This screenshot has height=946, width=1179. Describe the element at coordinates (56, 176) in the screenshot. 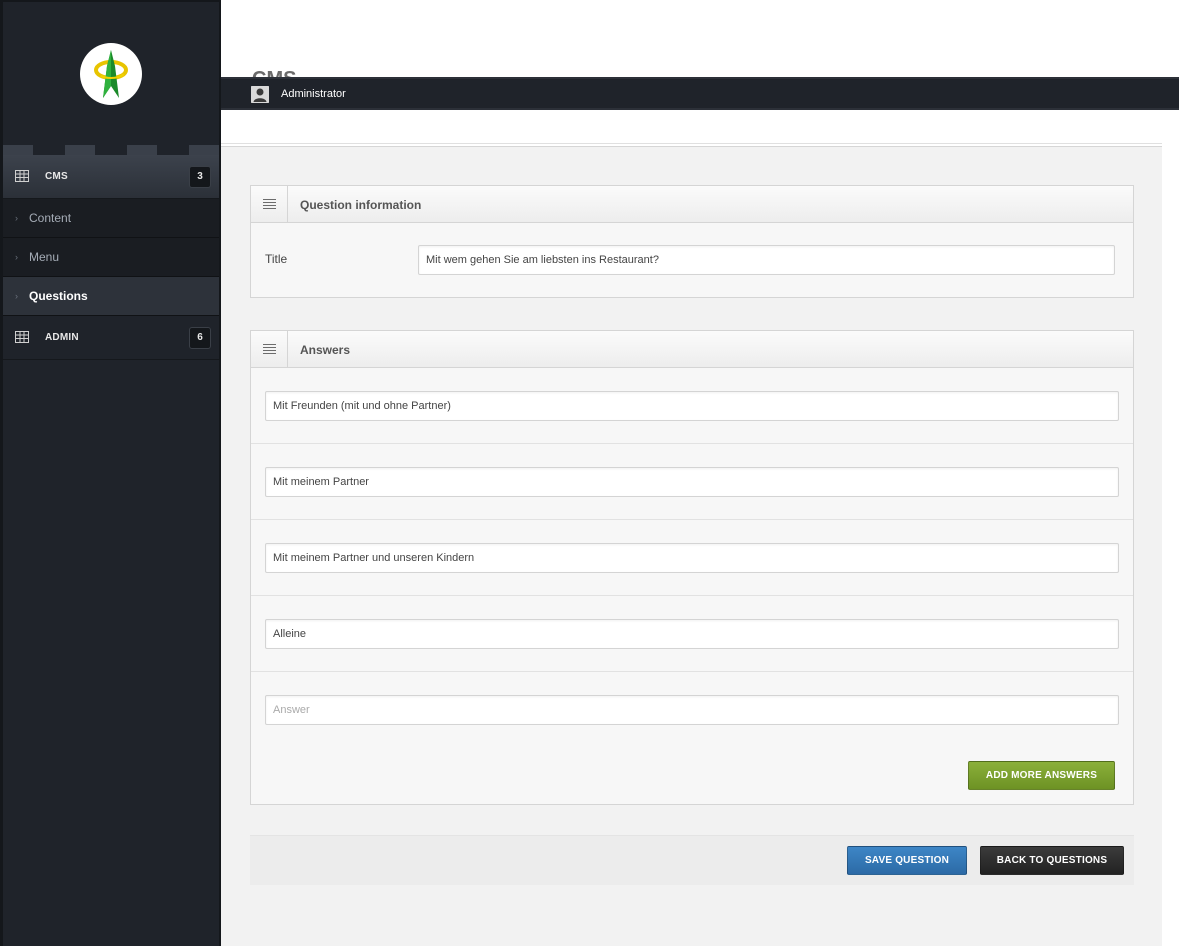

I see `sidebar-section-label: CMS` at that location.